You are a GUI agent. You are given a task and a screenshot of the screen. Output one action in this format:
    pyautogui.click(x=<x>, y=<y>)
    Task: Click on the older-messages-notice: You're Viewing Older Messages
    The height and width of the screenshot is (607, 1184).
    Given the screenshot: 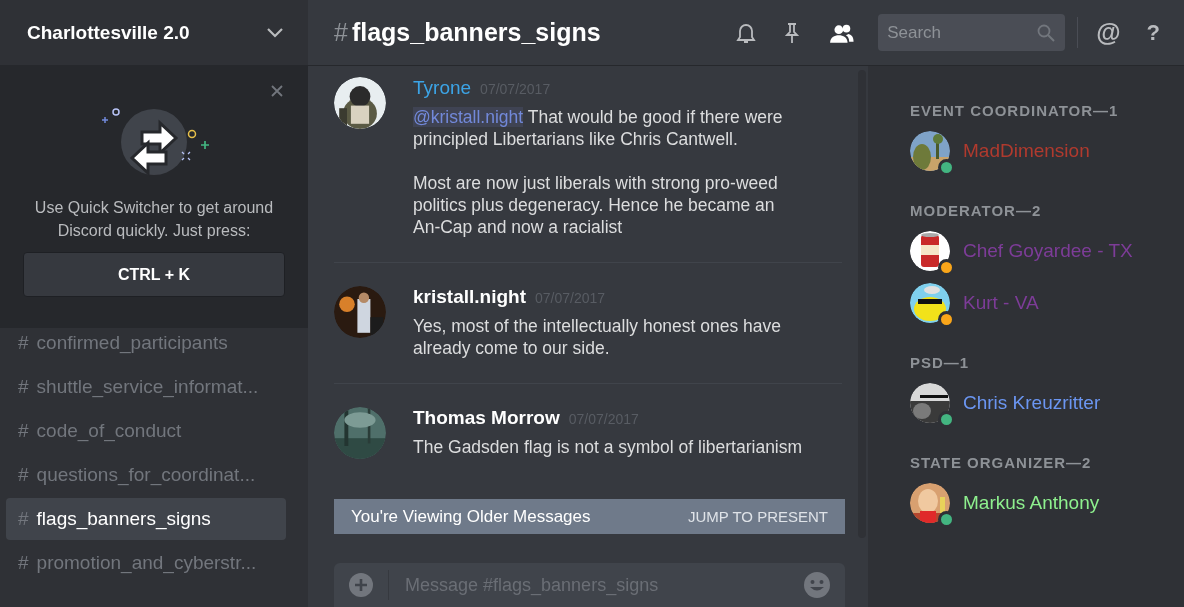 What is the action you would take?
    pyautogui.click(x=471, y=516)
    